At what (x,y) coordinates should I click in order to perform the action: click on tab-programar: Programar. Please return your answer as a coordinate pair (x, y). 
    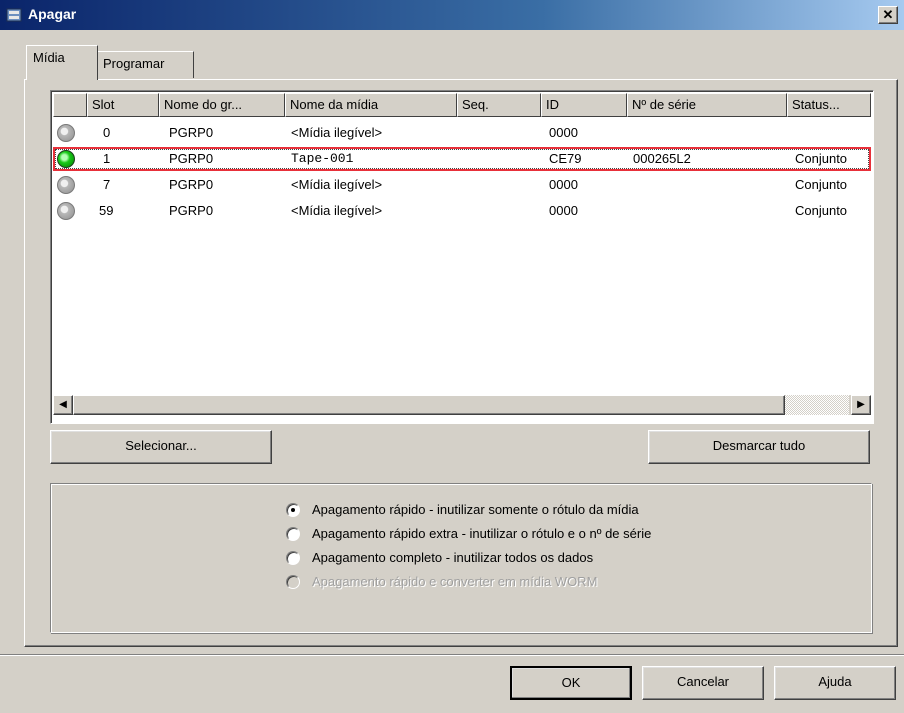
    Looking at the image, I should click on (145, 64).